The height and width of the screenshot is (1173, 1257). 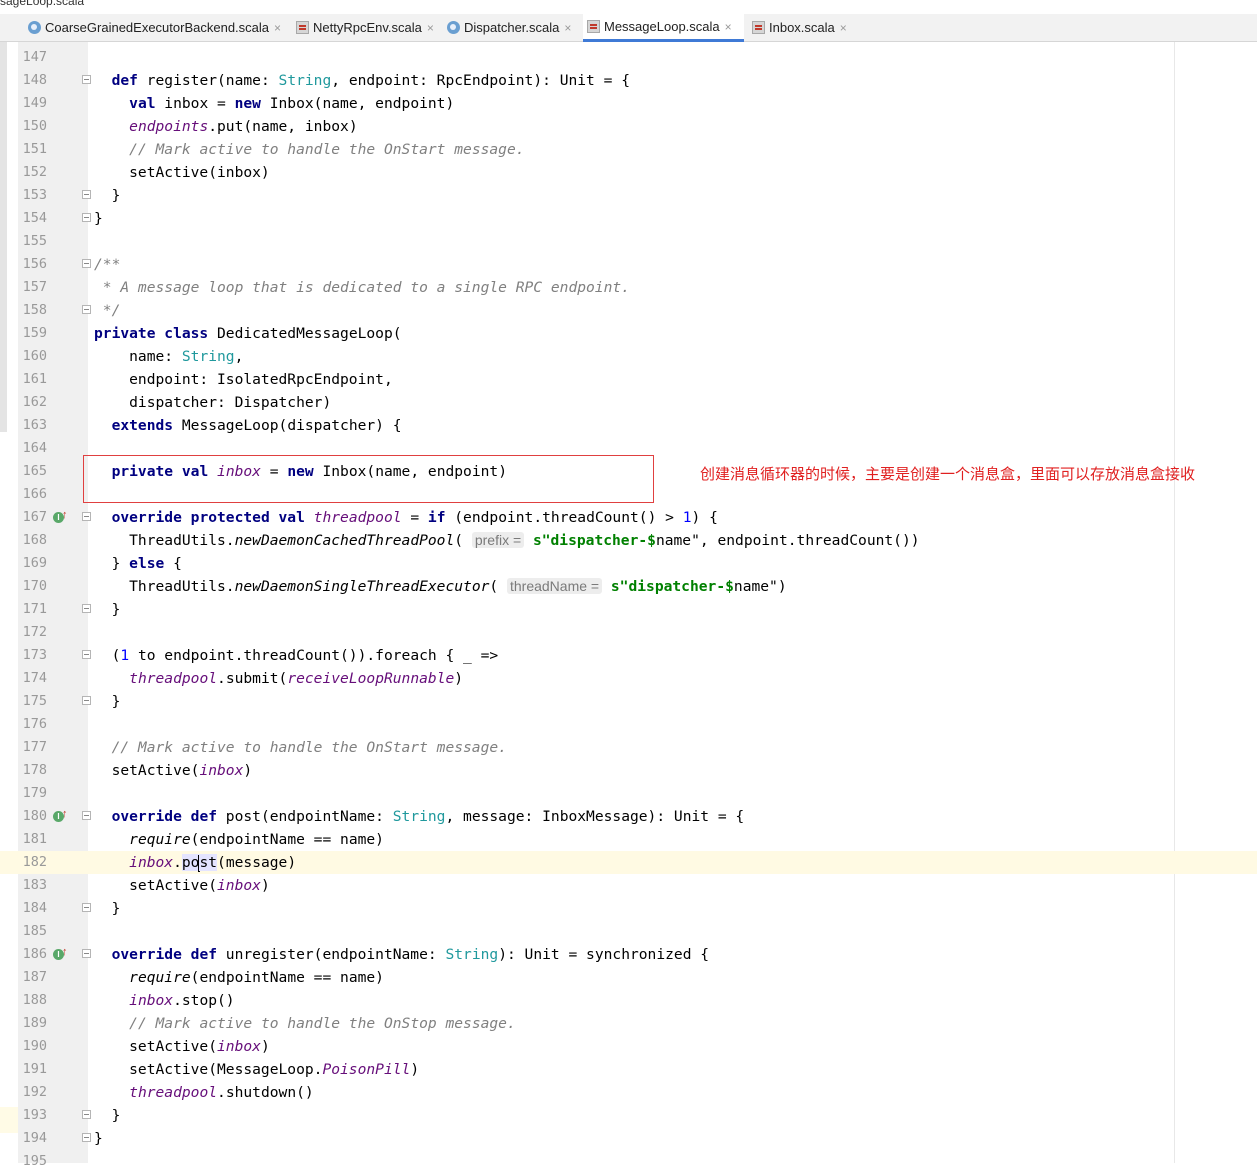 I want to click on code-line: 194}, so click(x=628, y=1138).